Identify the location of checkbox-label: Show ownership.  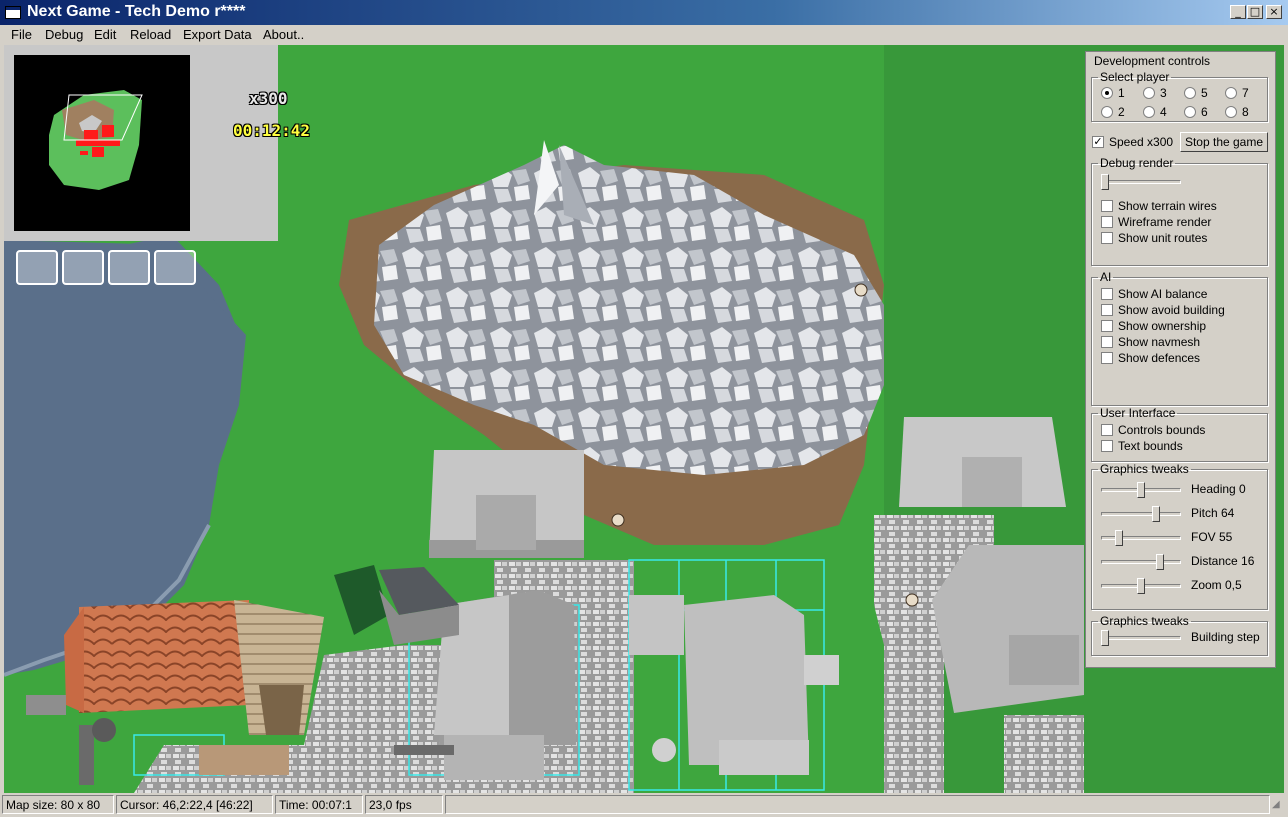
(1162, 326).